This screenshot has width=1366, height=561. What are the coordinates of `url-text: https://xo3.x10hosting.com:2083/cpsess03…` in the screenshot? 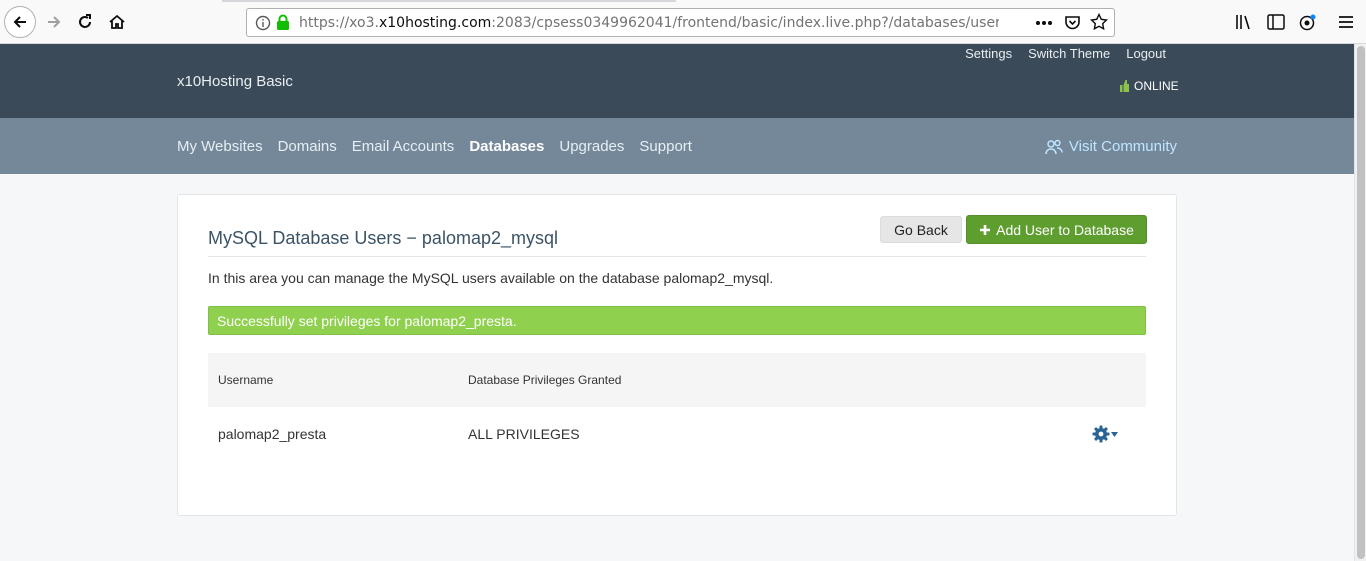 It's located at (649, 23).